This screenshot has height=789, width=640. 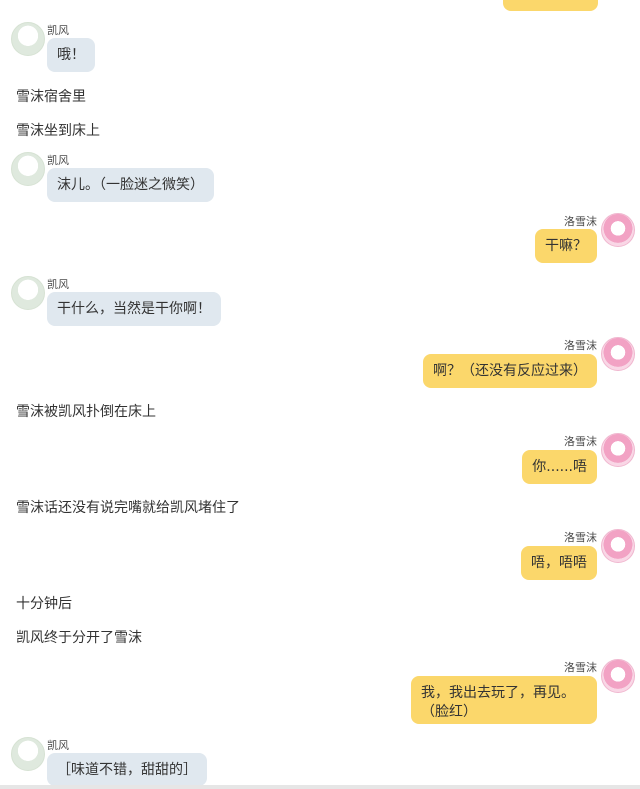 I want to click on narration-text: 十分钟后, so click(x=44, y=604).